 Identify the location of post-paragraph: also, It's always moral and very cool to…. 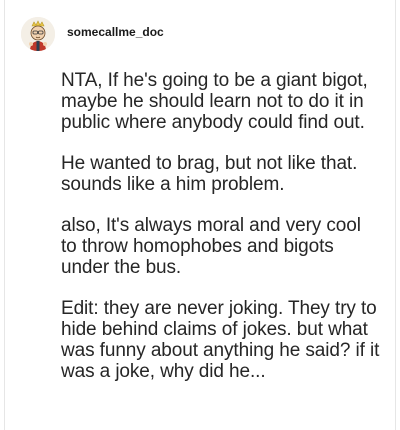
(211, 246).